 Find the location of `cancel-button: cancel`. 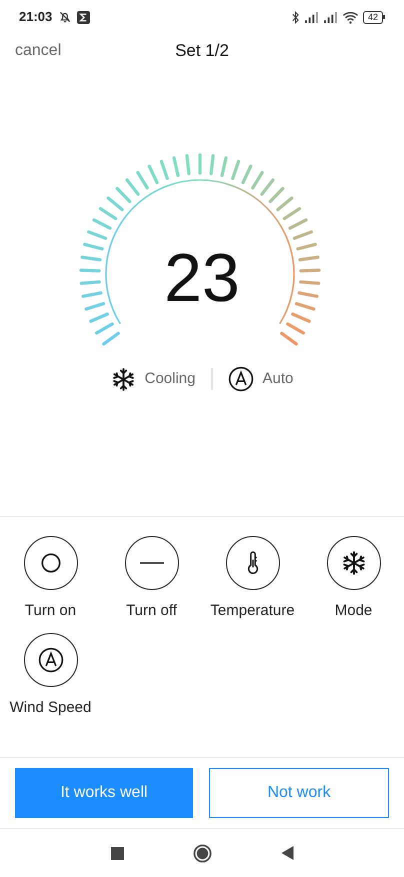

cancel-button: cancel is located at coordinates (38, 51).